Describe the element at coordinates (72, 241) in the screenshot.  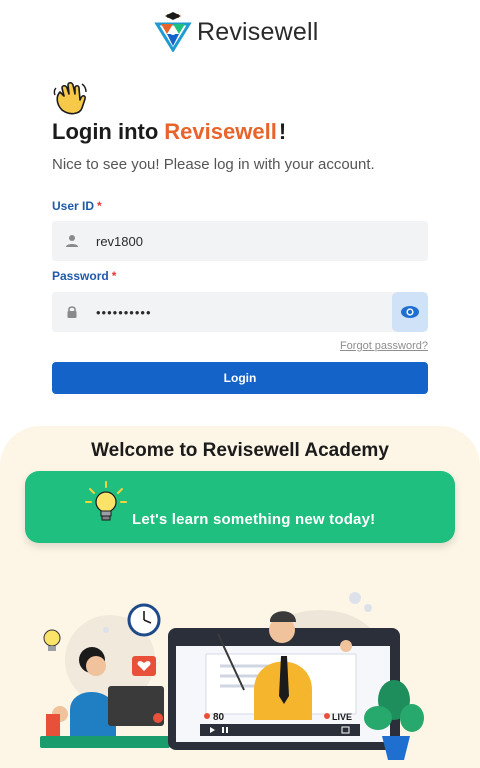
I see `user-icon` at that location.